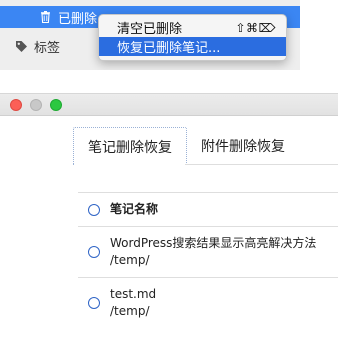 The width and height of the screenshot is (338, 354). I want to click on table-header-row: 笔记名称, so click(208, 209).